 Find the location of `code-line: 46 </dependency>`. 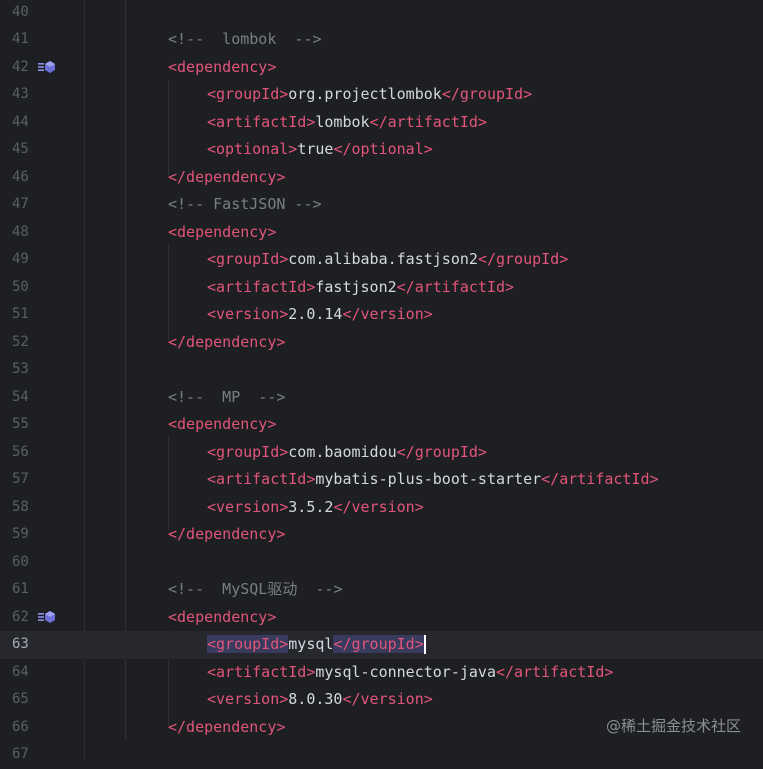

code-line: 46 </dependency> is located at coordinates (381, 178).